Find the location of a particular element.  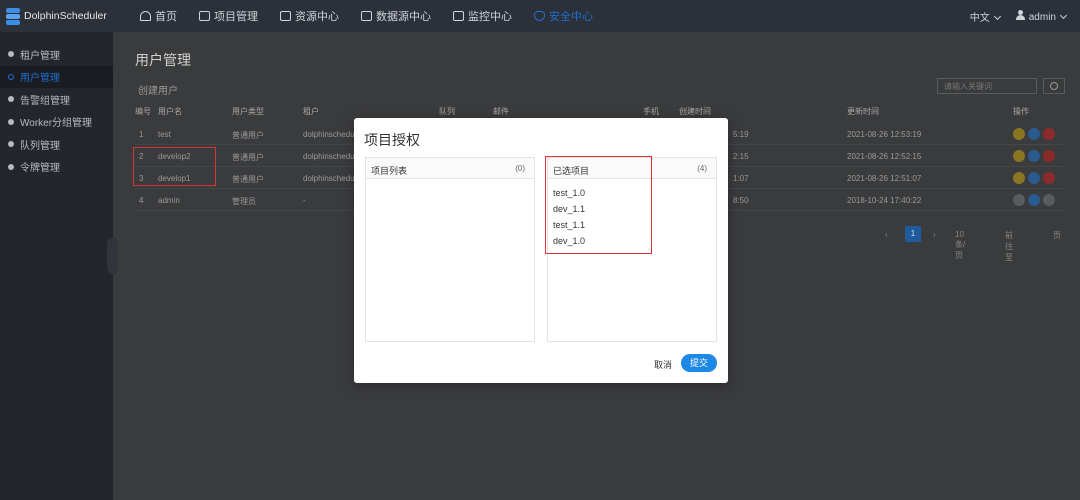

search-input: 请输入关键词 is located at coordinates (987, 86).